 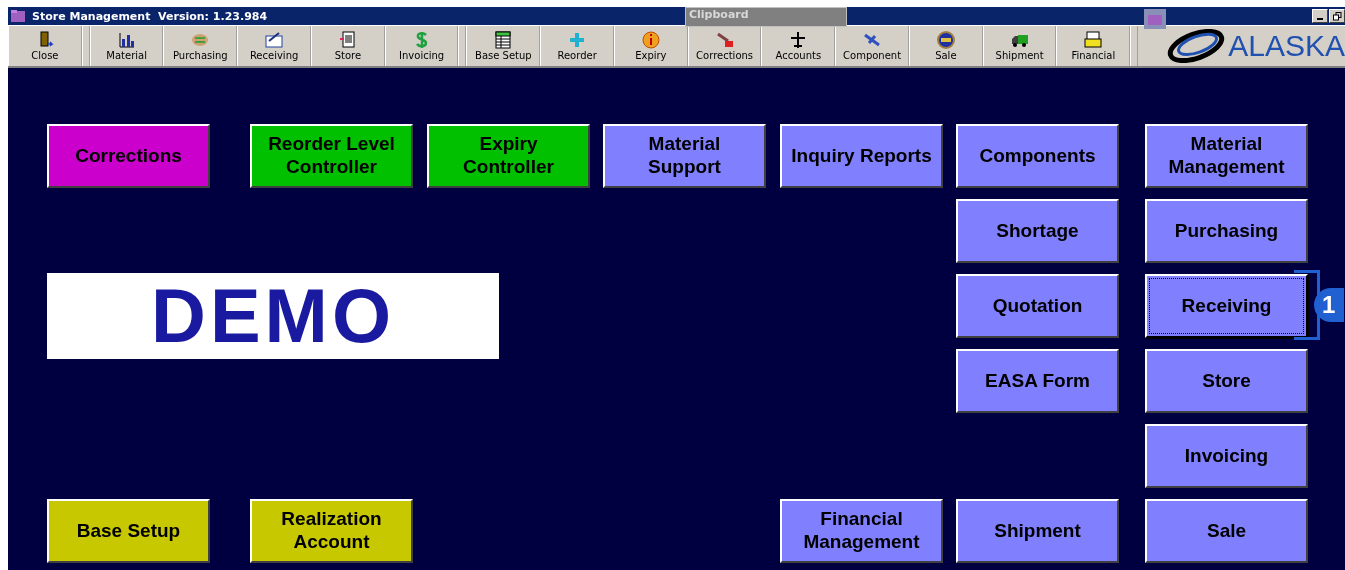 What do you see at coordinates (1226, 531) in the screenshot?
I see `menu-button: Sale` at bounding box center [1226, 531].